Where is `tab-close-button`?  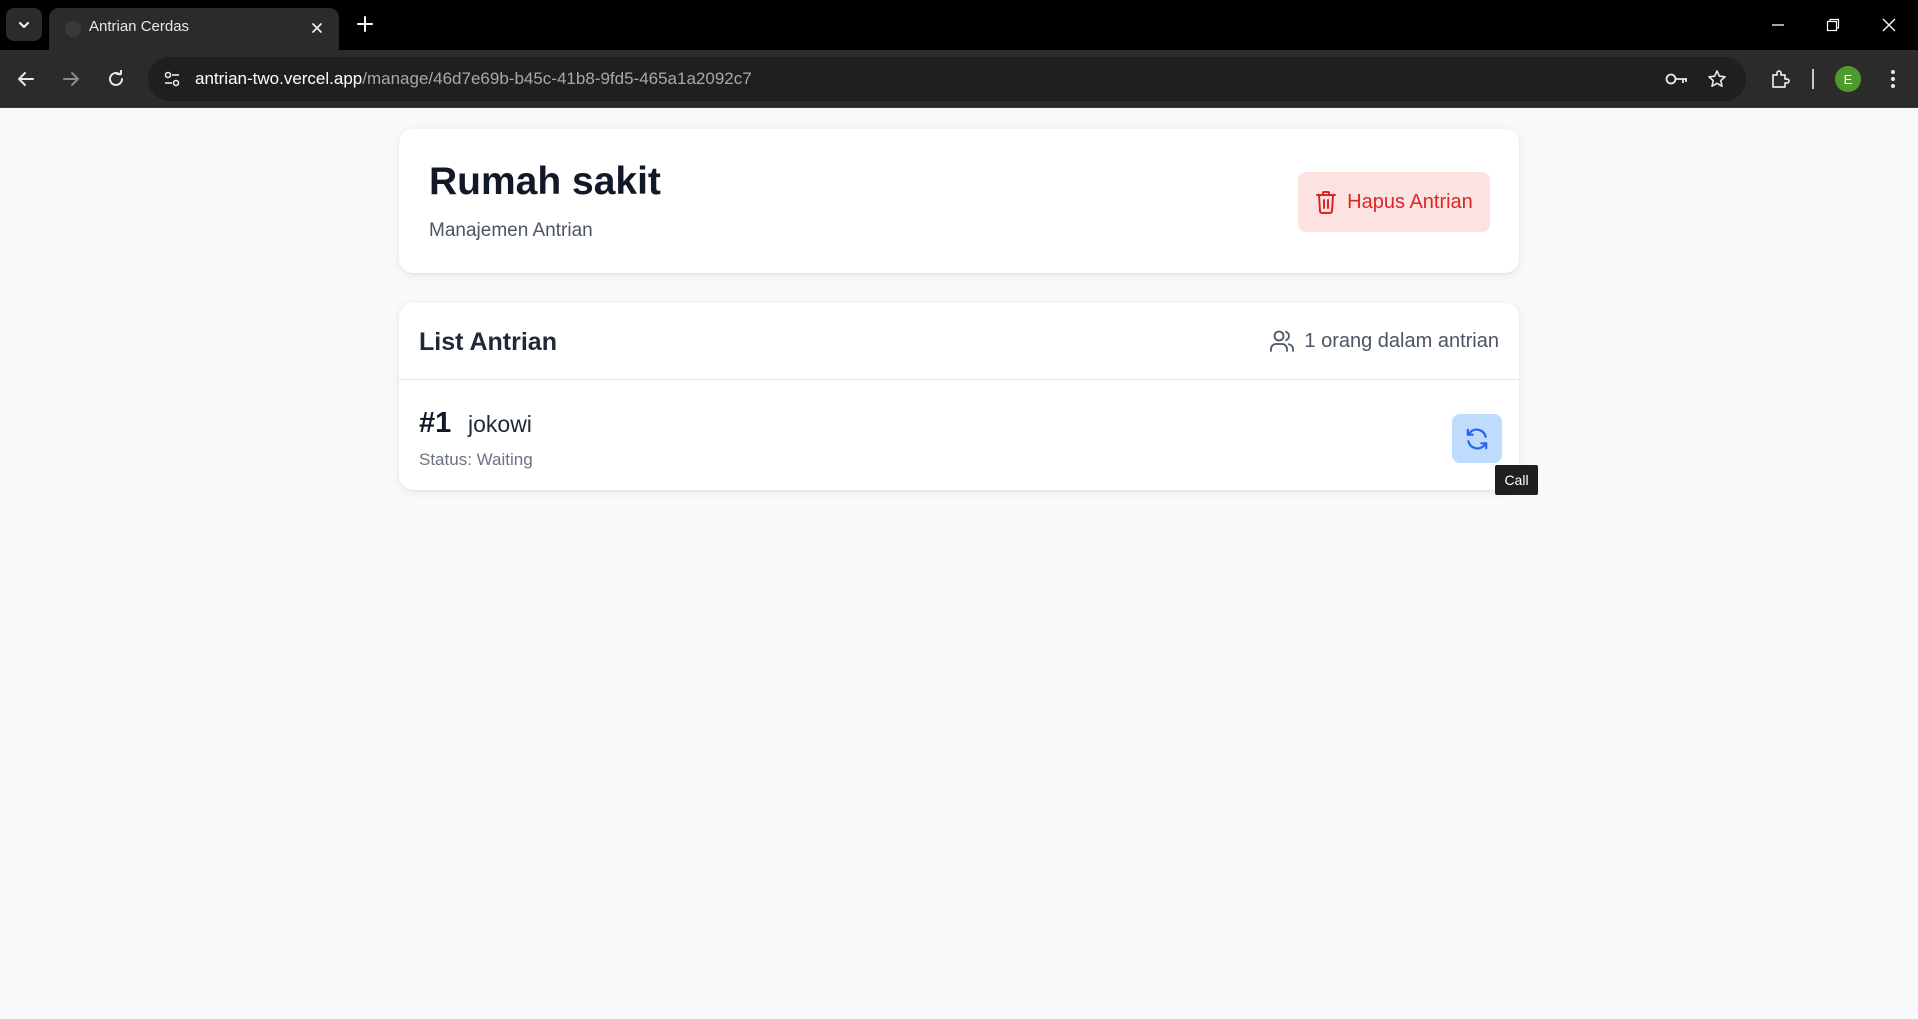 tab-close-button is located at coordinates (317, 28).